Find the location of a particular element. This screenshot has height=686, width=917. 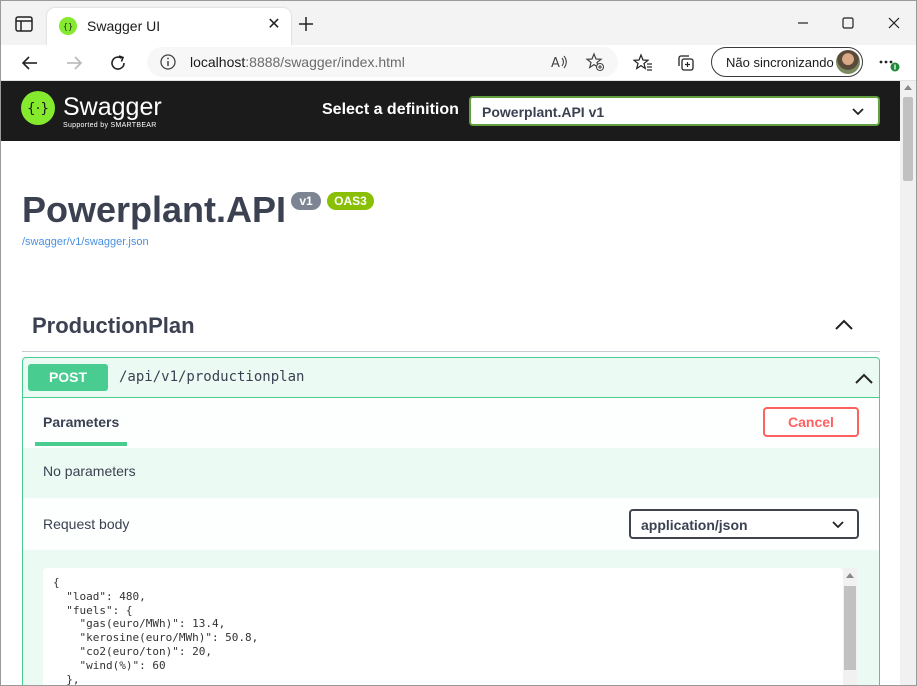

close-window-icon is located at coordinates (894, 23).